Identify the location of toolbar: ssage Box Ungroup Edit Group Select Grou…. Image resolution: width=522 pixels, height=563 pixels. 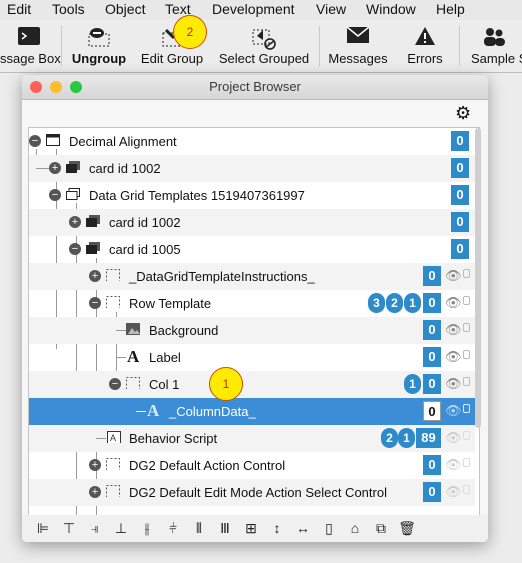
(261, 46).